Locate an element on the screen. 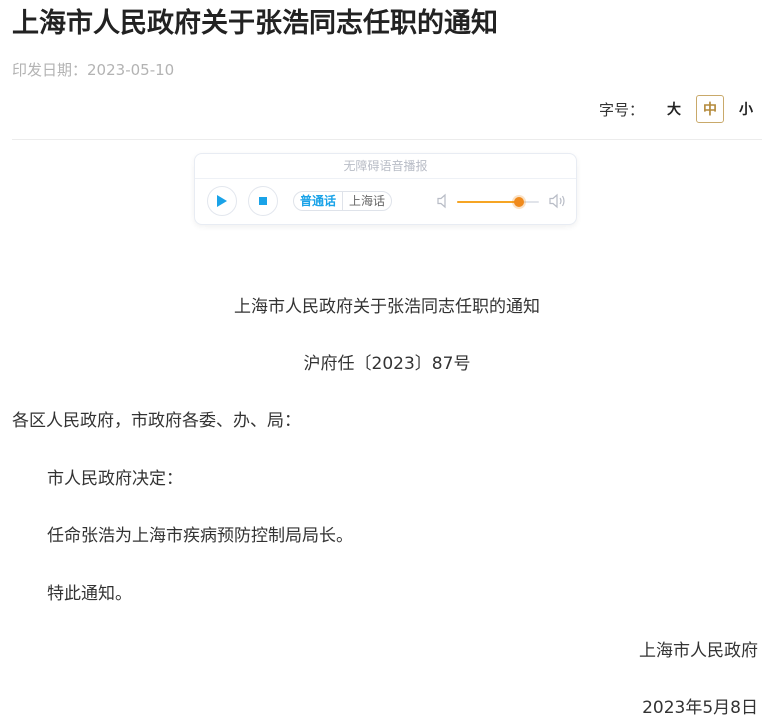 This screenshot has width=774, height=727. page-title: 上海市人民政府关于张浩同志任职的通知 is located at coordinates (255, 23).